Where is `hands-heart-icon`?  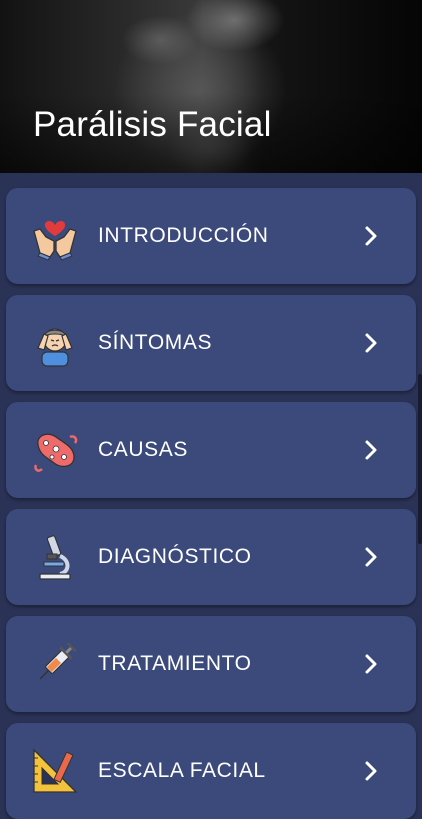 hands-heart-icon is located at coordinates (55, 236).